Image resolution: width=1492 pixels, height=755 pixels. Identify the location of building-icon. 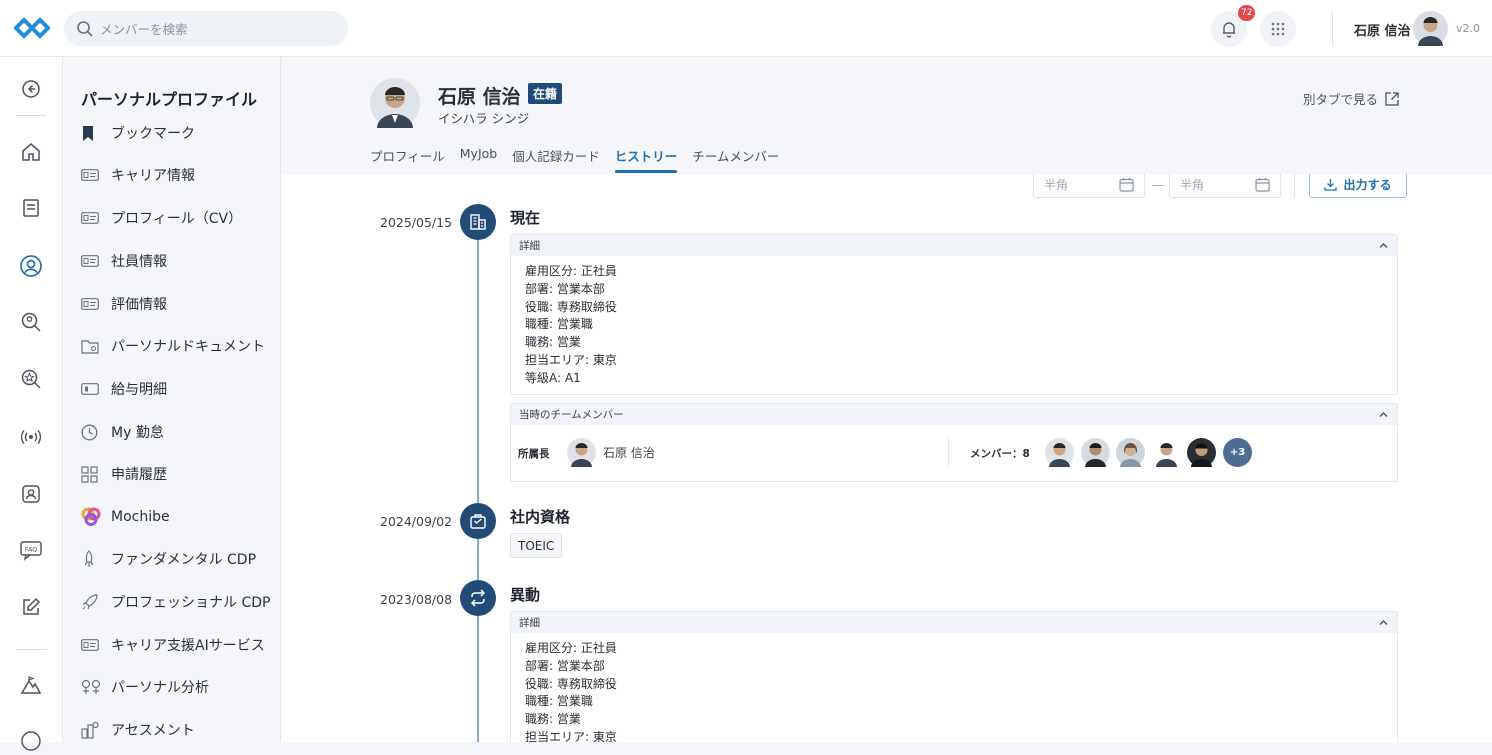
(478, 222).